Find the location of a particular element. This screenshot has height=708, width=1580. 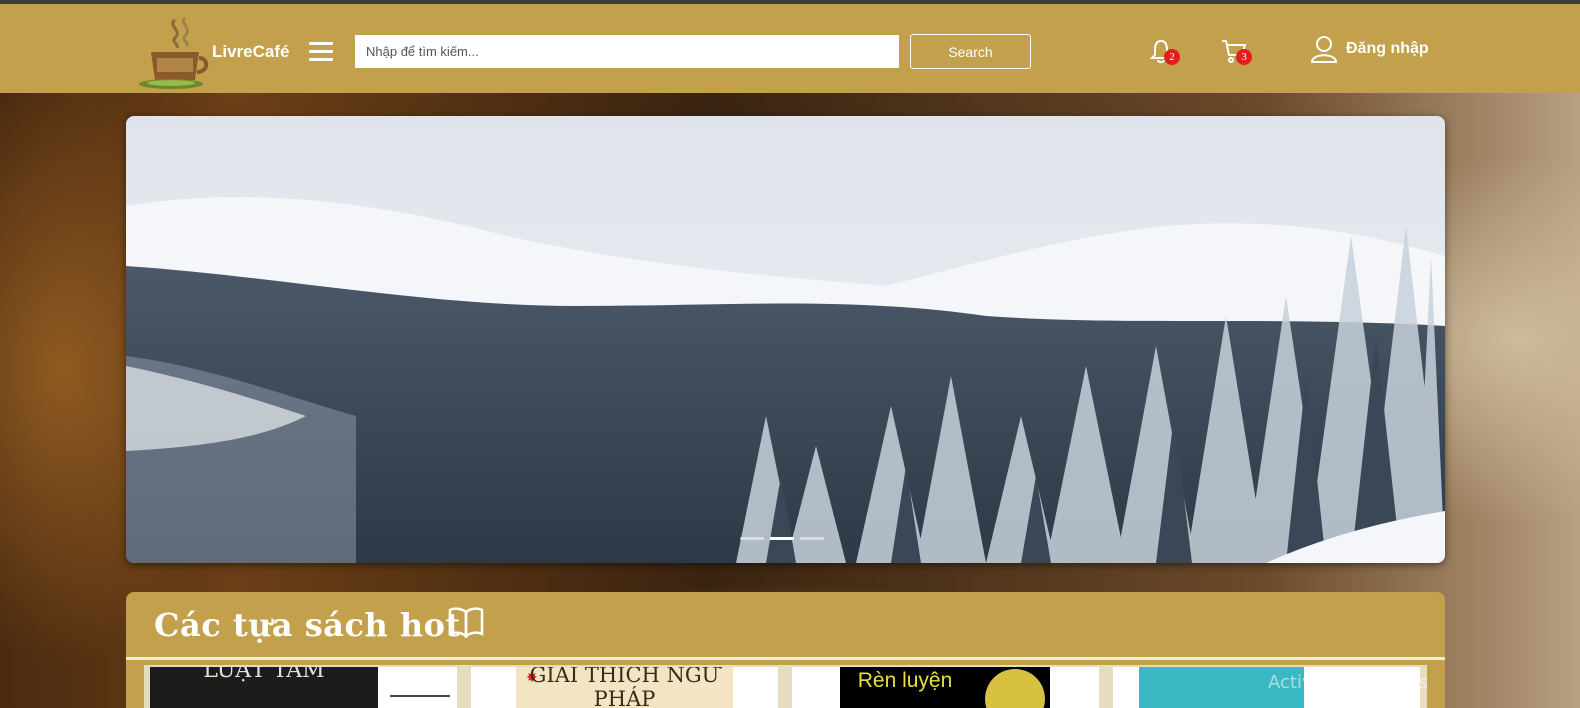

book-card: Rèn luyện is located at coordinates (945, 687).